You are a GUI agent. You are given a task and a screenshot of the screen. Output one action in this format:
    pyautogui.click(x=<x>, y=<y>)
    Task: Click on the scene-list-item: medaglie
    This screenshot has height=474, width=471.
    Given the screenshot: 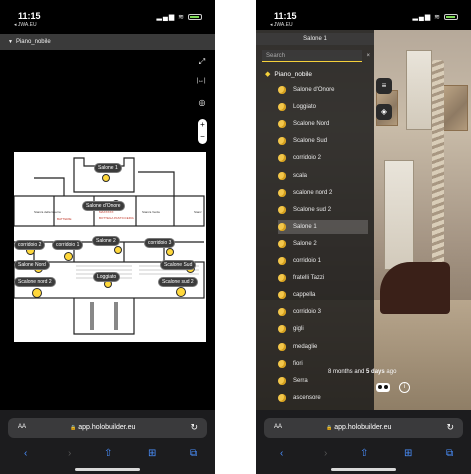 What is the action you would take?
    pyautogui.click(x=323, y=347)
    